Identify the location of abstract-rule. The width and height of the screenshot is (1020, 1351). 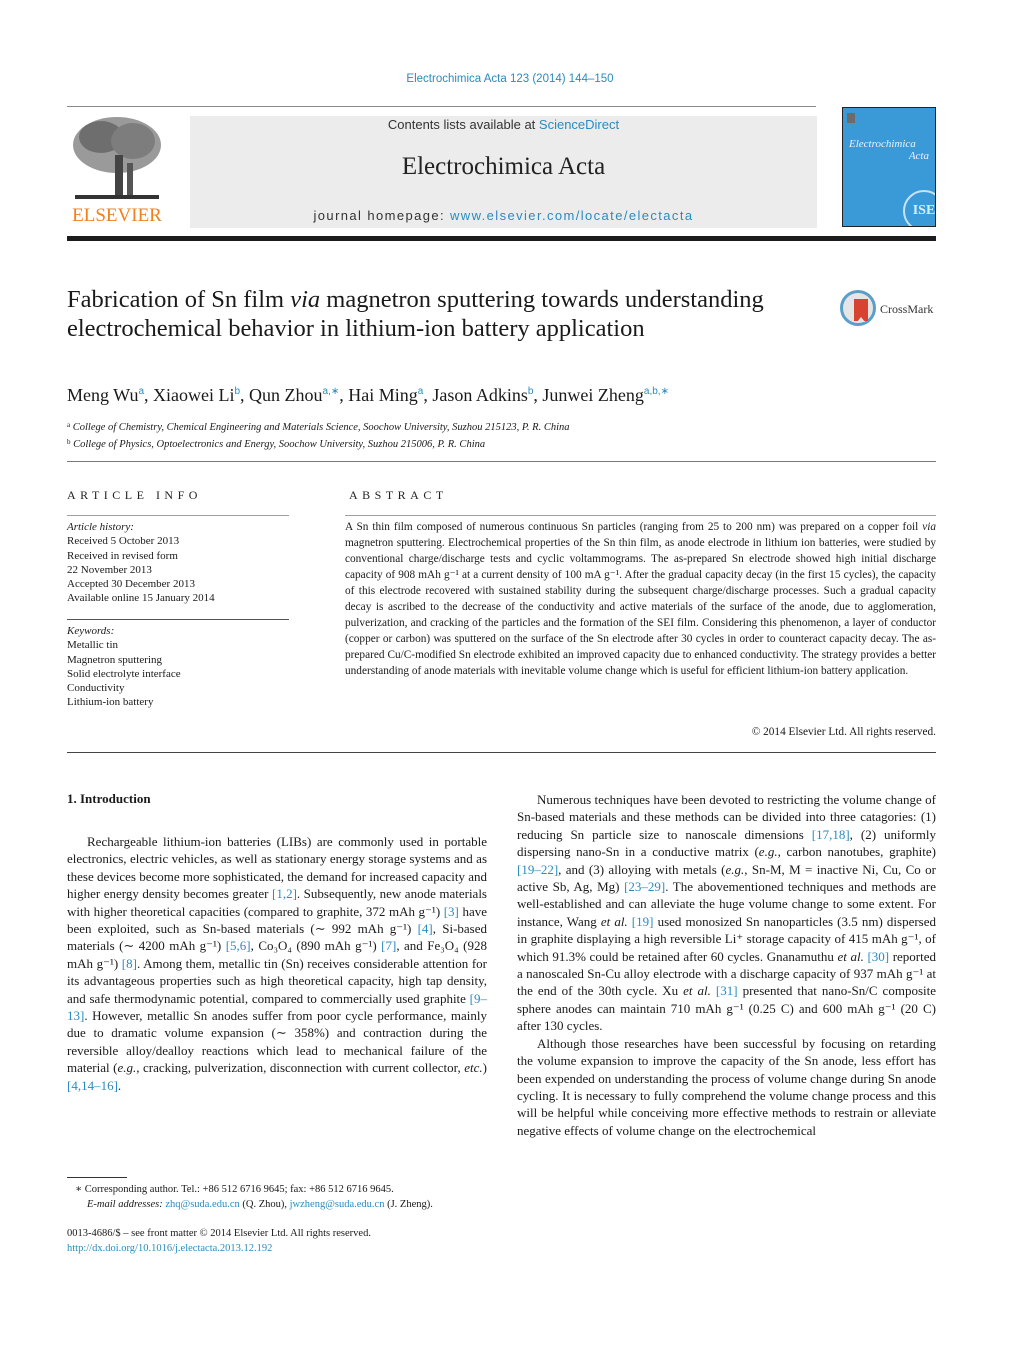
(640, 515).